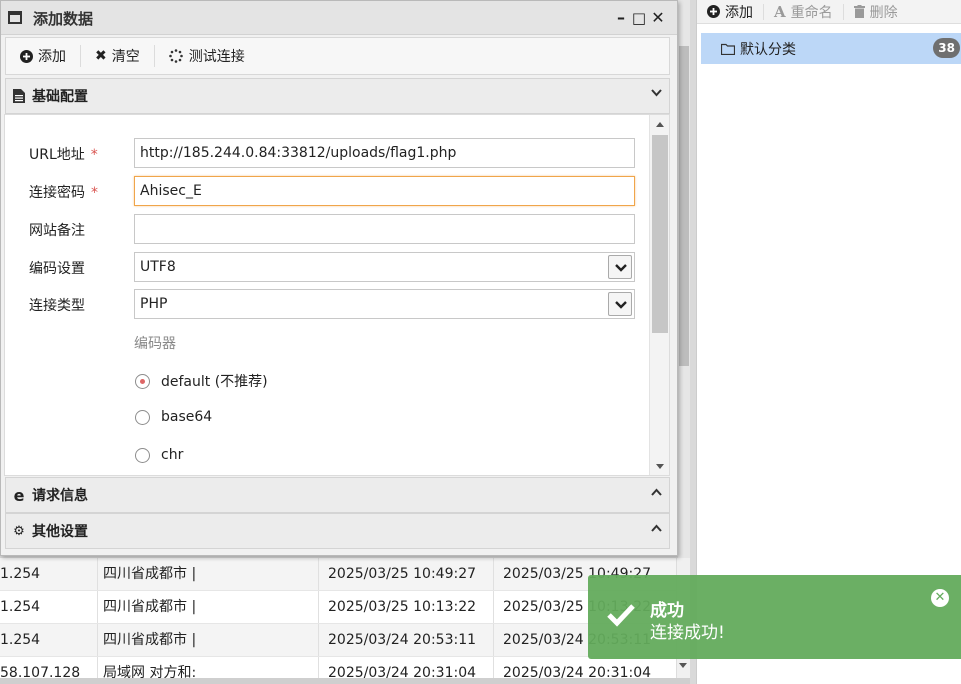  Describe the element at coordinates (831, 48) in the screenshot. I see `category-item-default: 默认分类 38` at that location.